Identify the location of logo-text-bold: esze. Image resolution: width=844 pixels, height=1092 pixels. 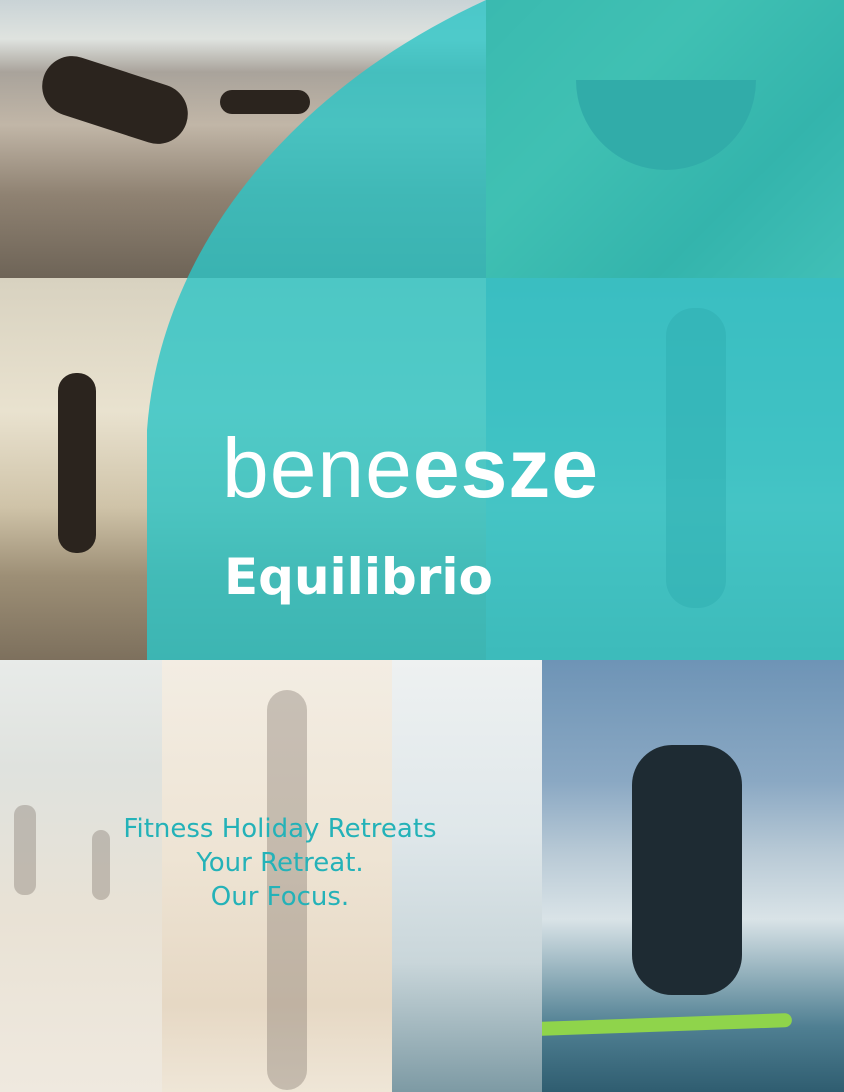
(506, 468).